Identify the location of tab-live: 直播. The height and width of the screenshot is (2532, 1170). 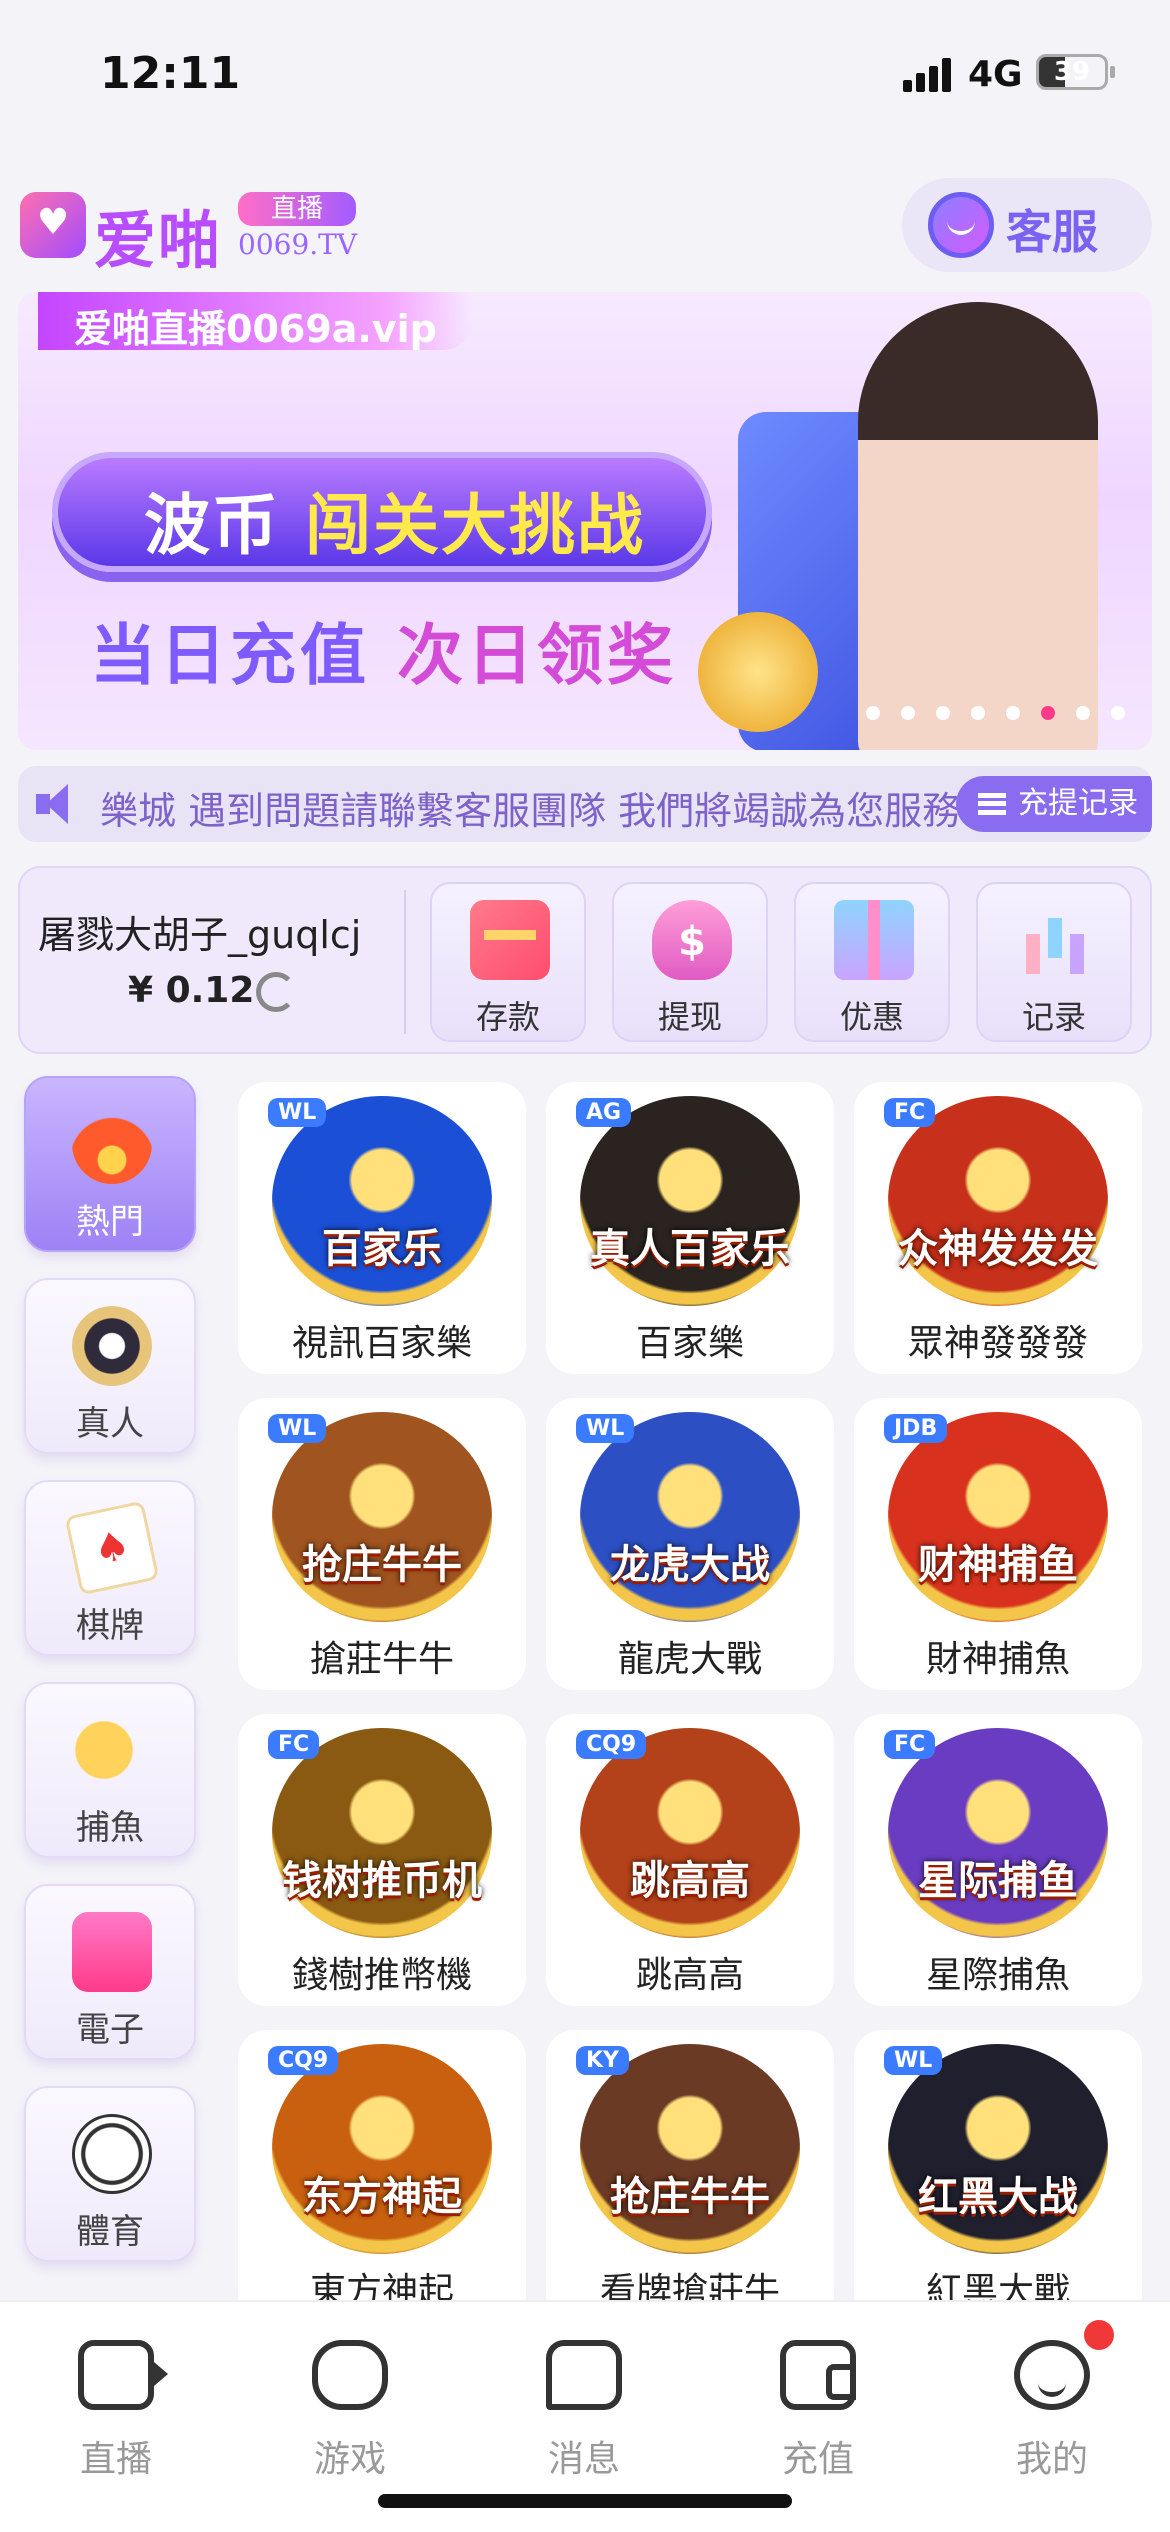
(116, 2415).